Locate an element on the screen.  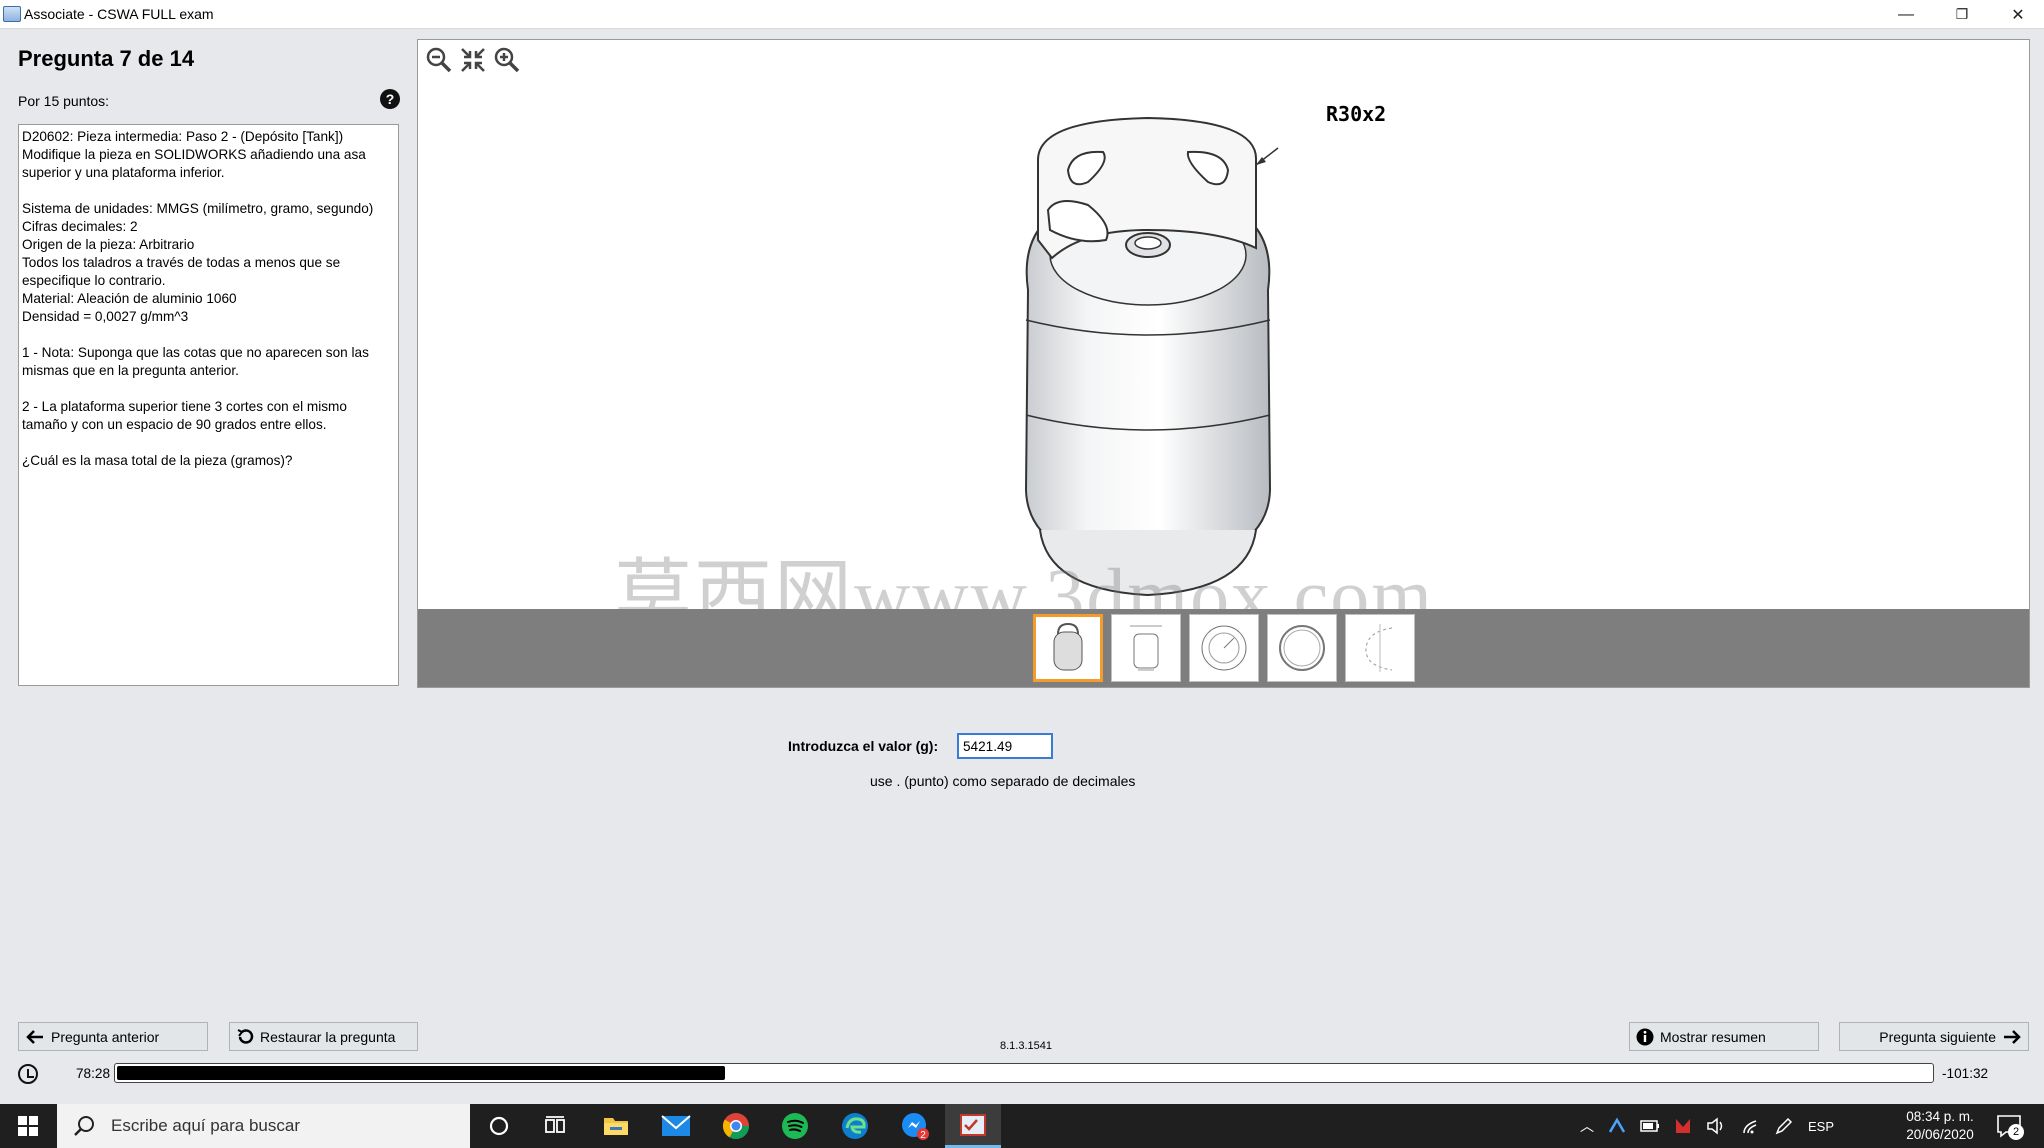
exam-app-taskbar-icon is located at coordinates (973, 1126).